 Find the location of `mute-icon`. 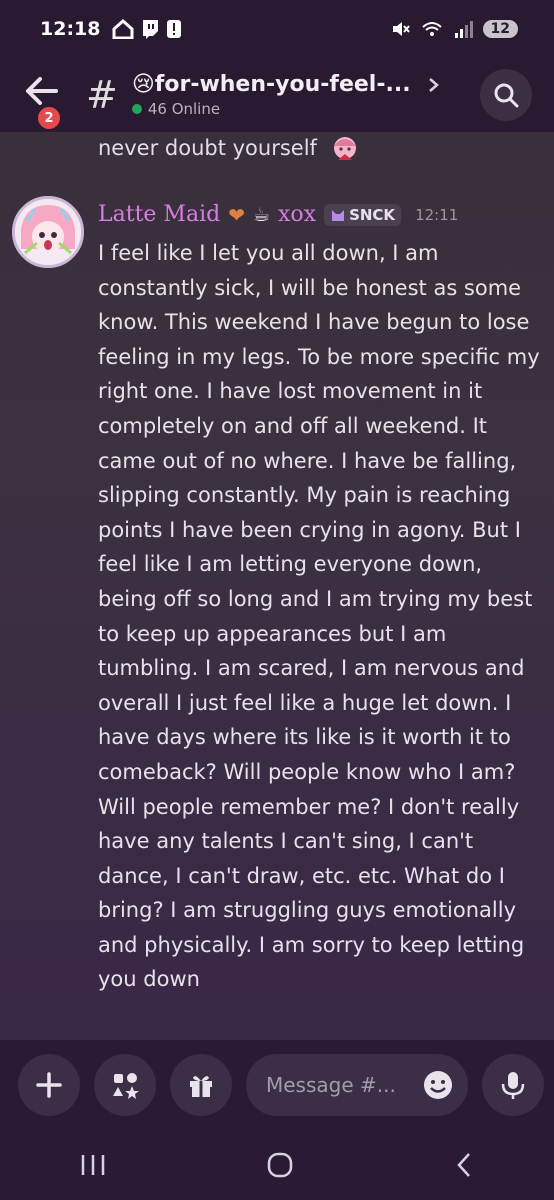

mute-icon is located at coordinates (401, 29).